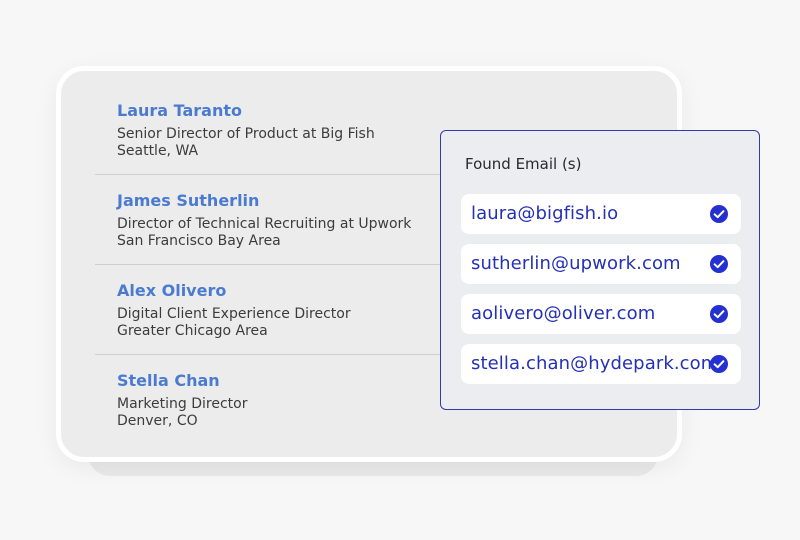  I want to click on email-row: stella.chan@hydepark.com, so click(601, 364).